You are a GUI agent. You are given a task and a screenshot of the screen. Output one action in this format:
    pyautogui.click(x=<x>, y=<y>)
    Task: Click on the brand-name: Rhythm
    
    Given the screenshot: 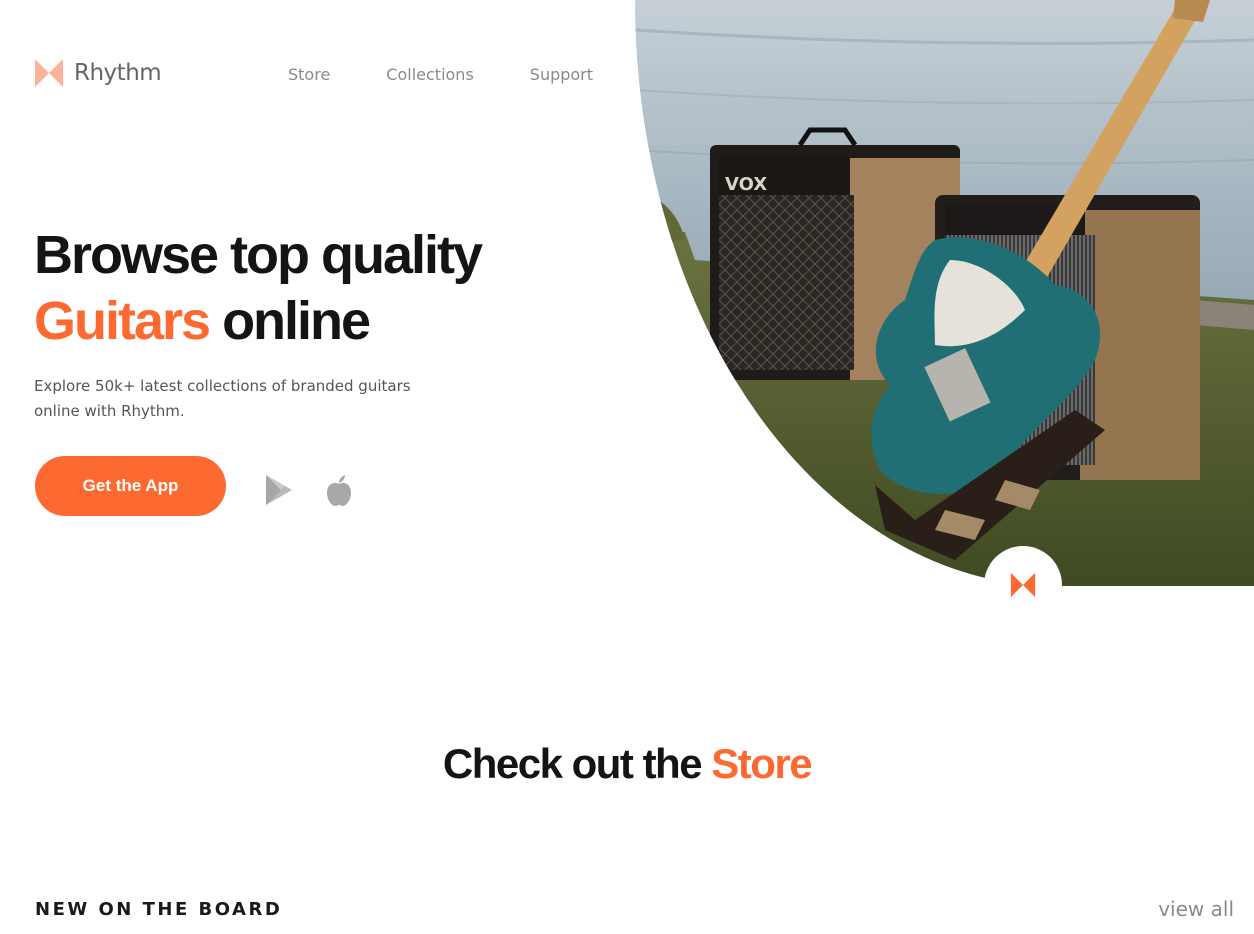 What is the action you would take?
    pyautogui.click(x=118, y=73)
    